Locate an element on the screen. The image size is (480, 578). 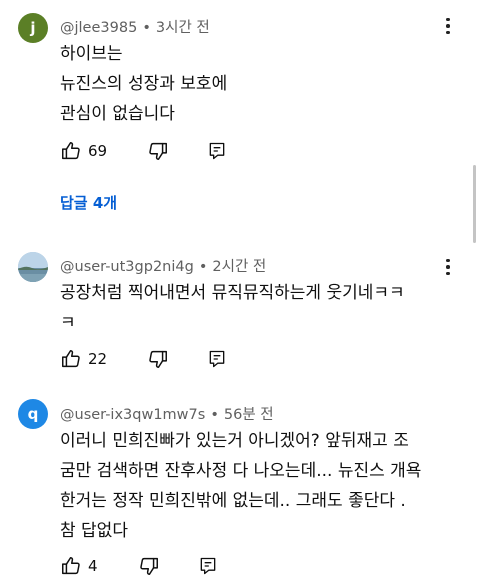
avatar: j is located at coordinates (33, 28).